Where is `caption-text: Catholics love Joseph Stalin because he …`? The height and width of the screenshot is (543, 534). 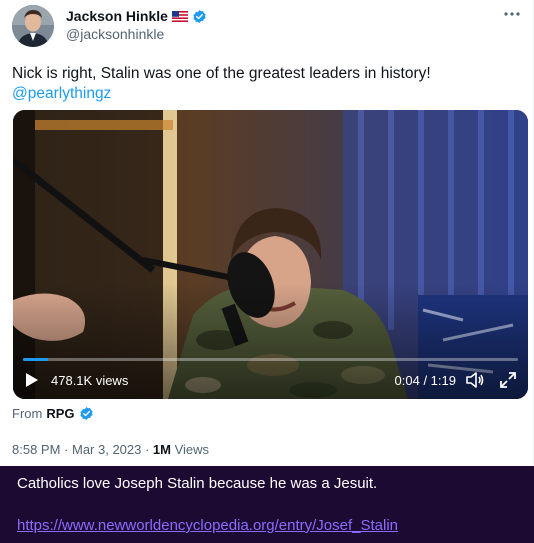 caption-text: Catholics love Joseph Stalin because he … is located at coordinates (197, 483).